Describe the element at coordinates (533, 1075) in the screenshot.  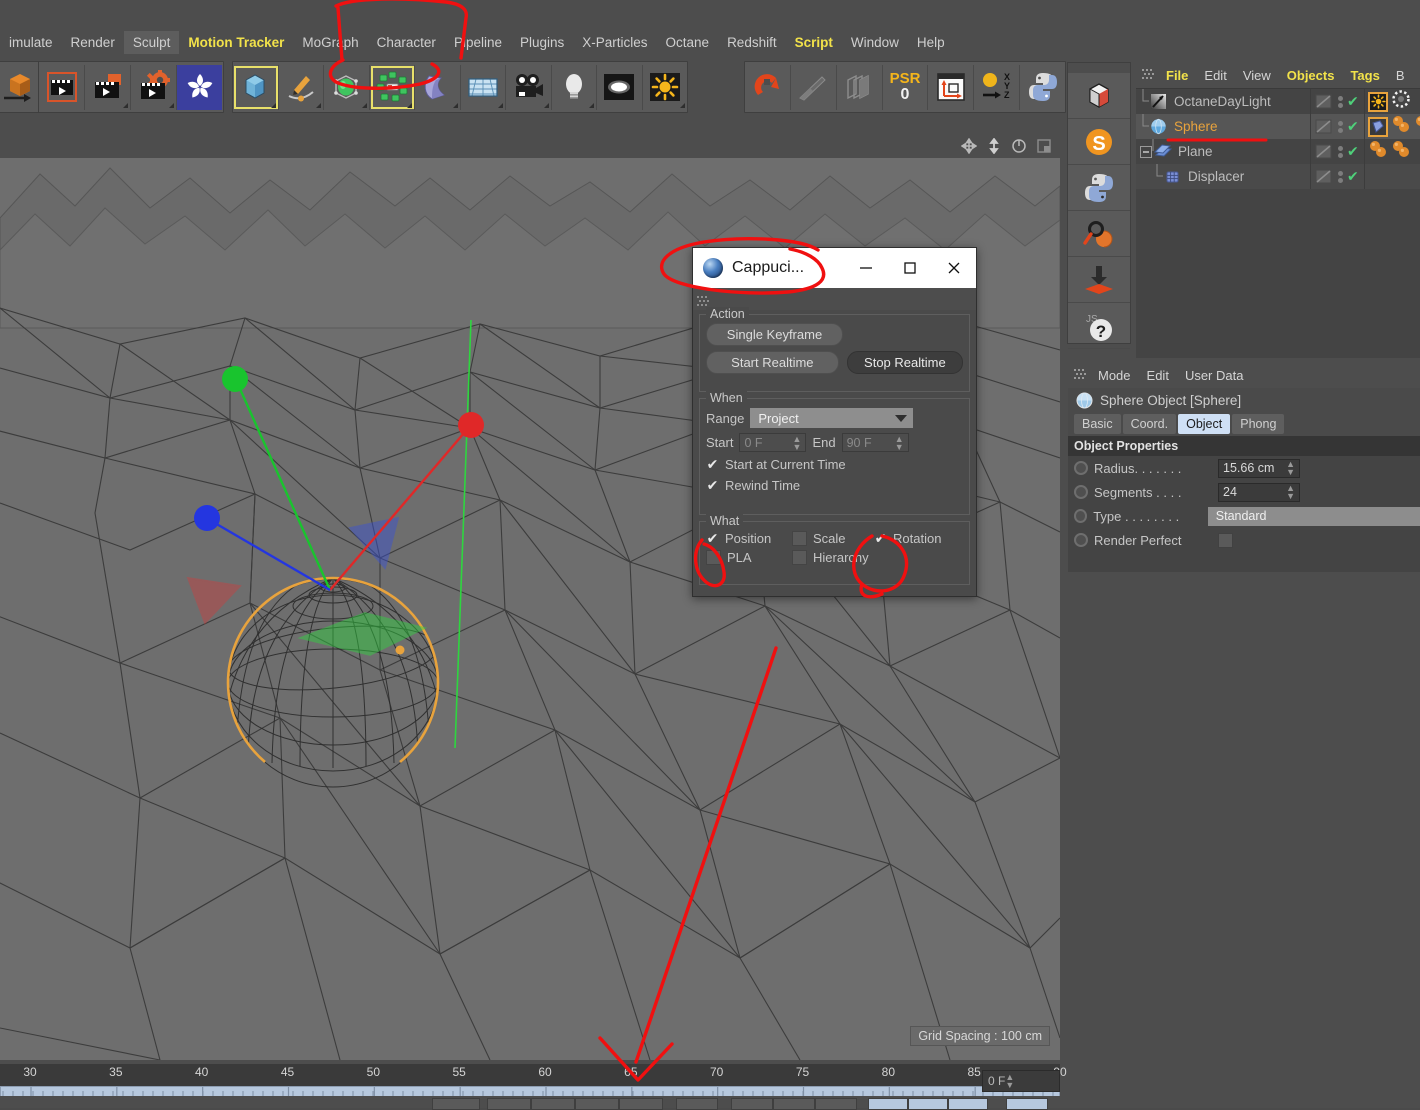
I see `timeline-ruler: 30 35 40 45 50 55 60 65 70 75 80 85 90` at that location.